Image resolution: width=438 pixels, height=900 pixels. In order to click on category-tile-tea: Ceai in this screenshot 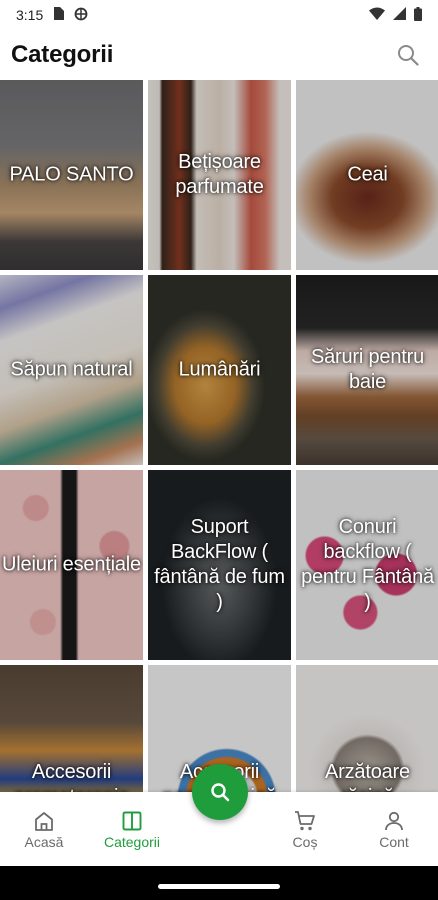, I will do `click(367, 175)`.